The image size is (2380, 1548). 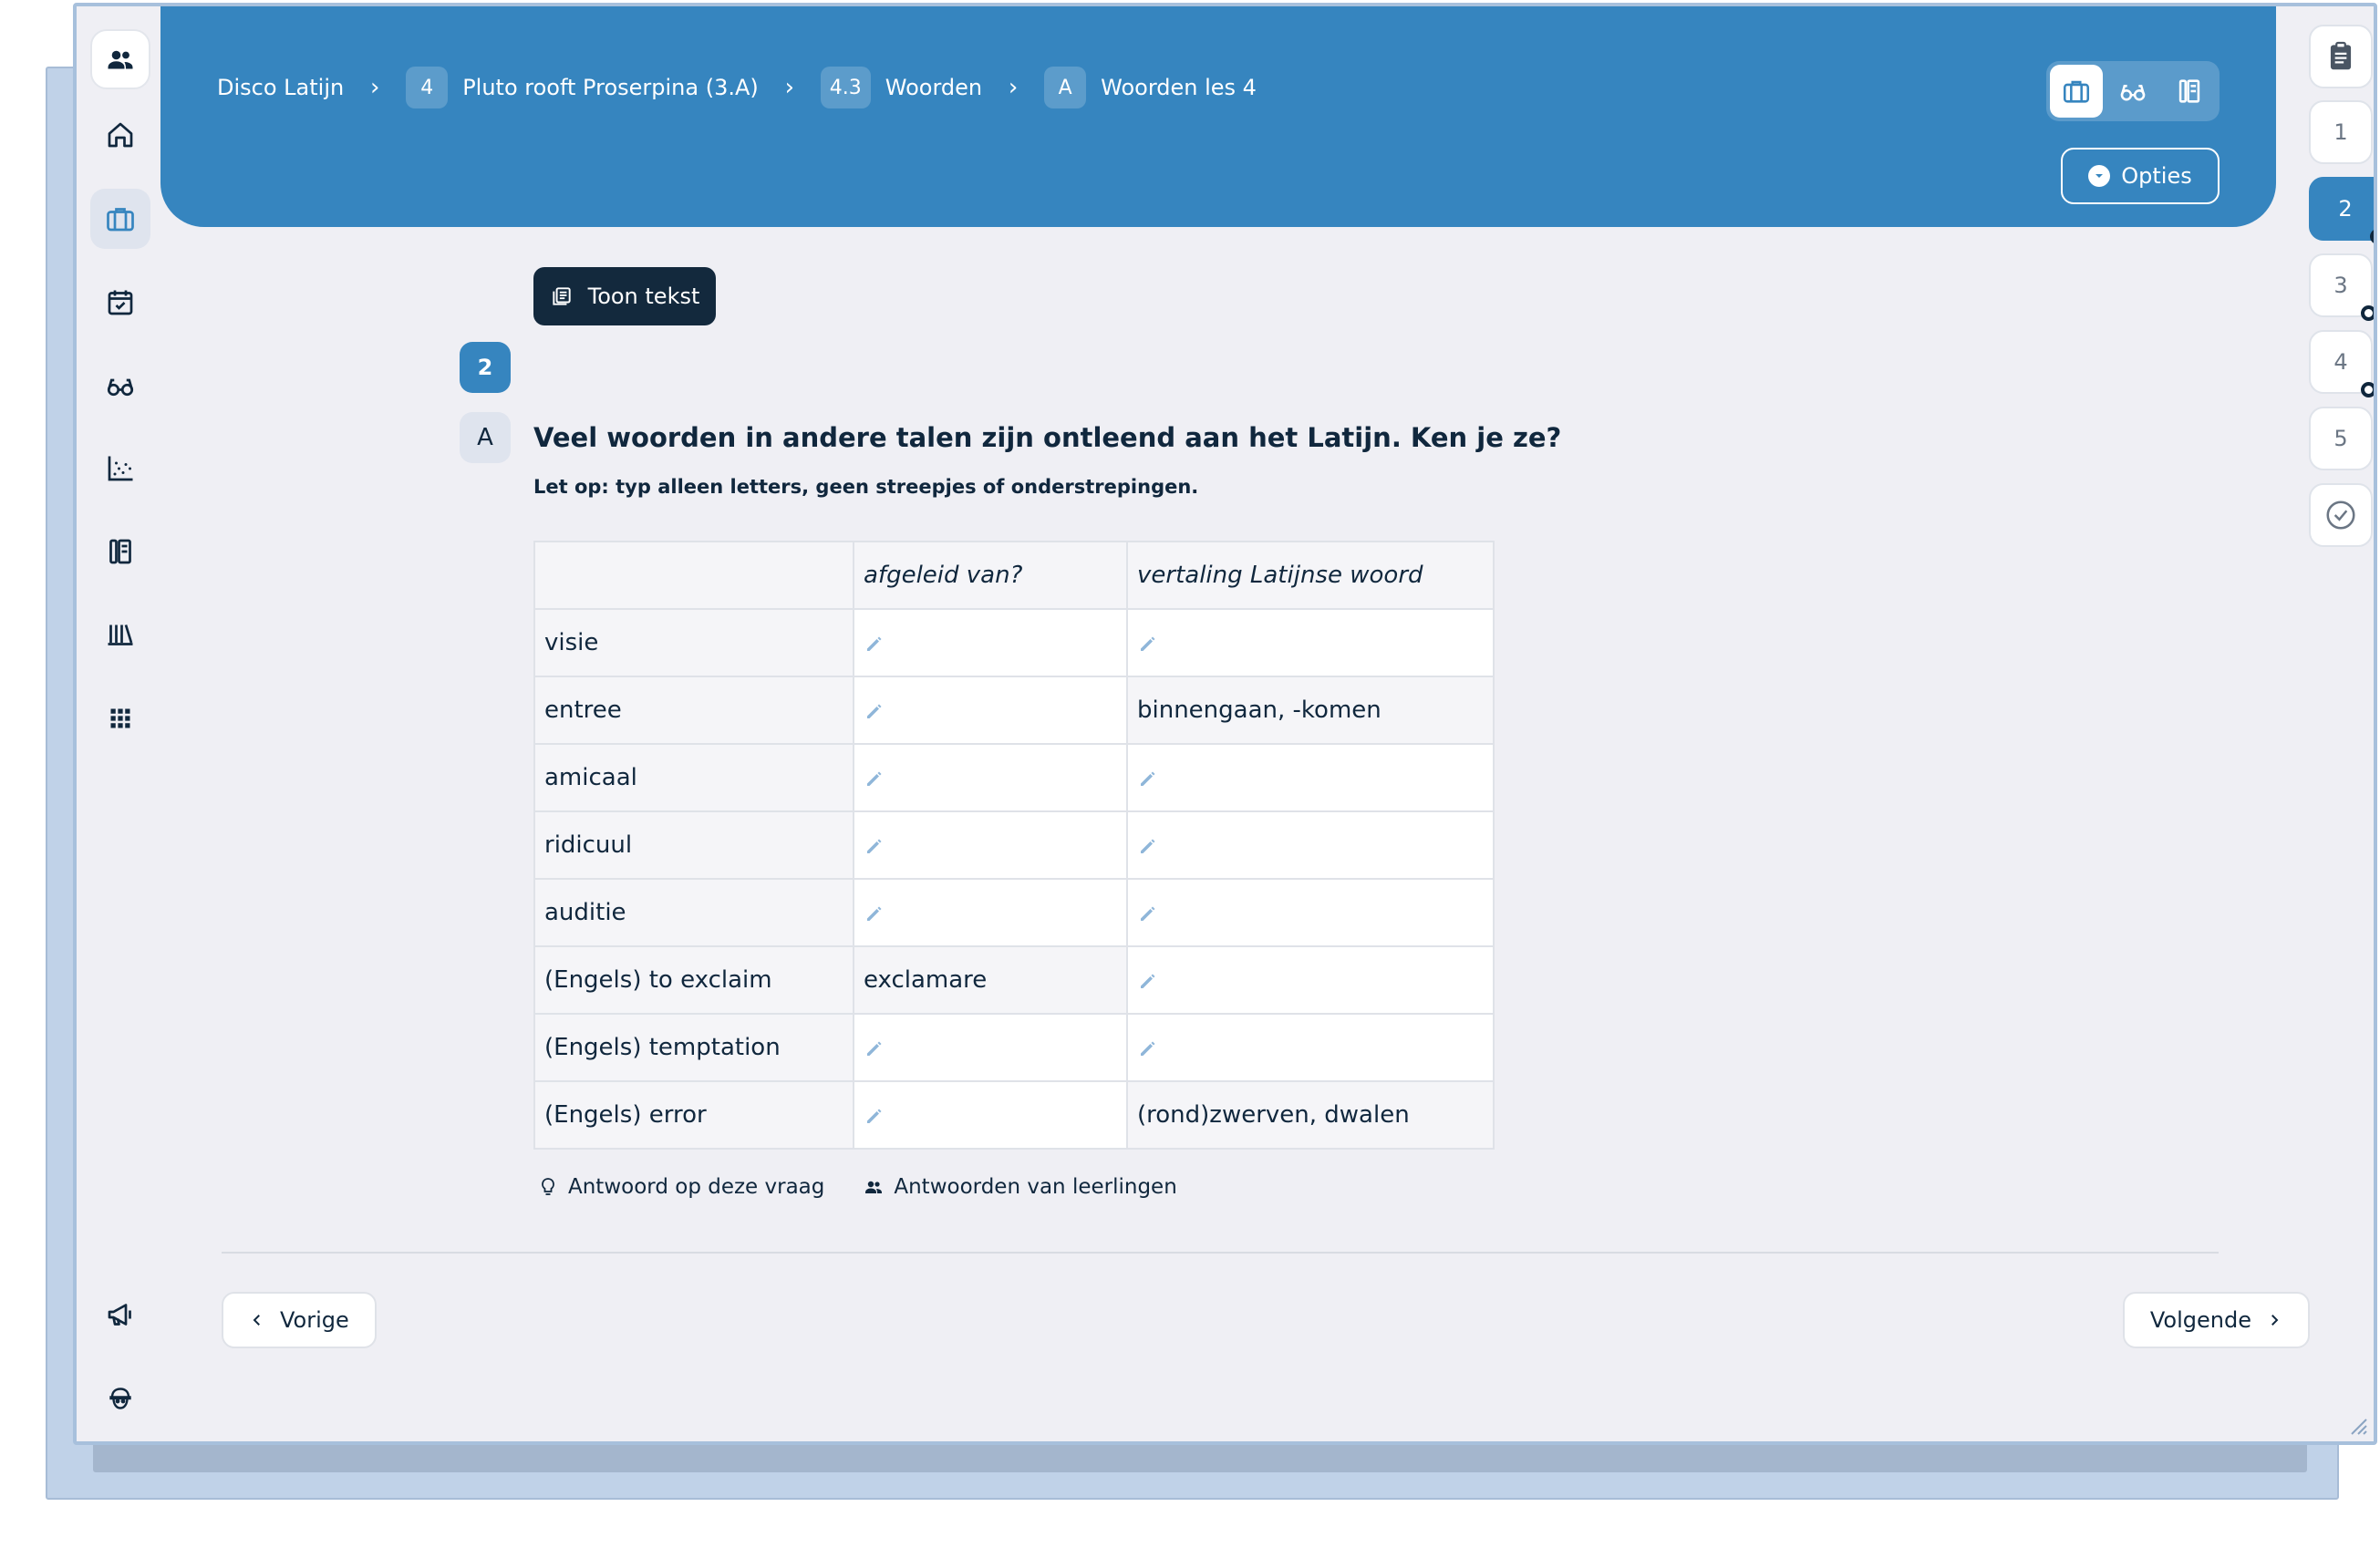 I want to click on word-cell: amicaal, so click(x=694, y=777).